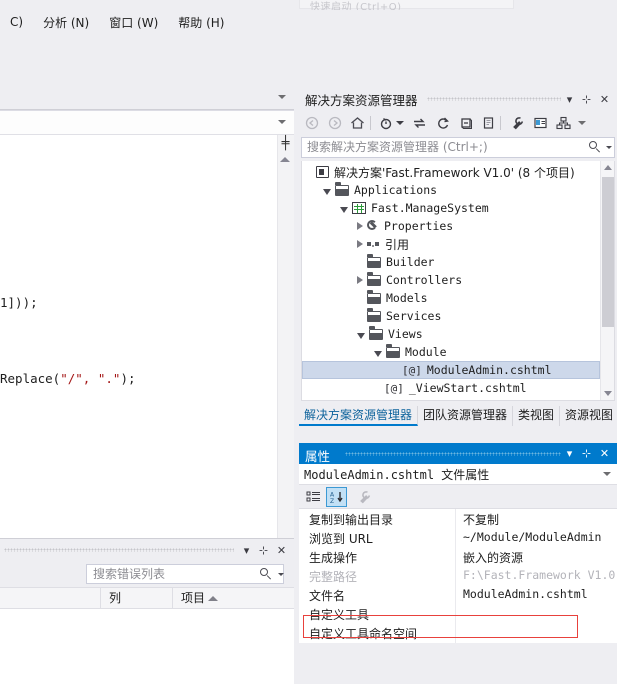  I want to click on error-list-body, so click(147, 646).